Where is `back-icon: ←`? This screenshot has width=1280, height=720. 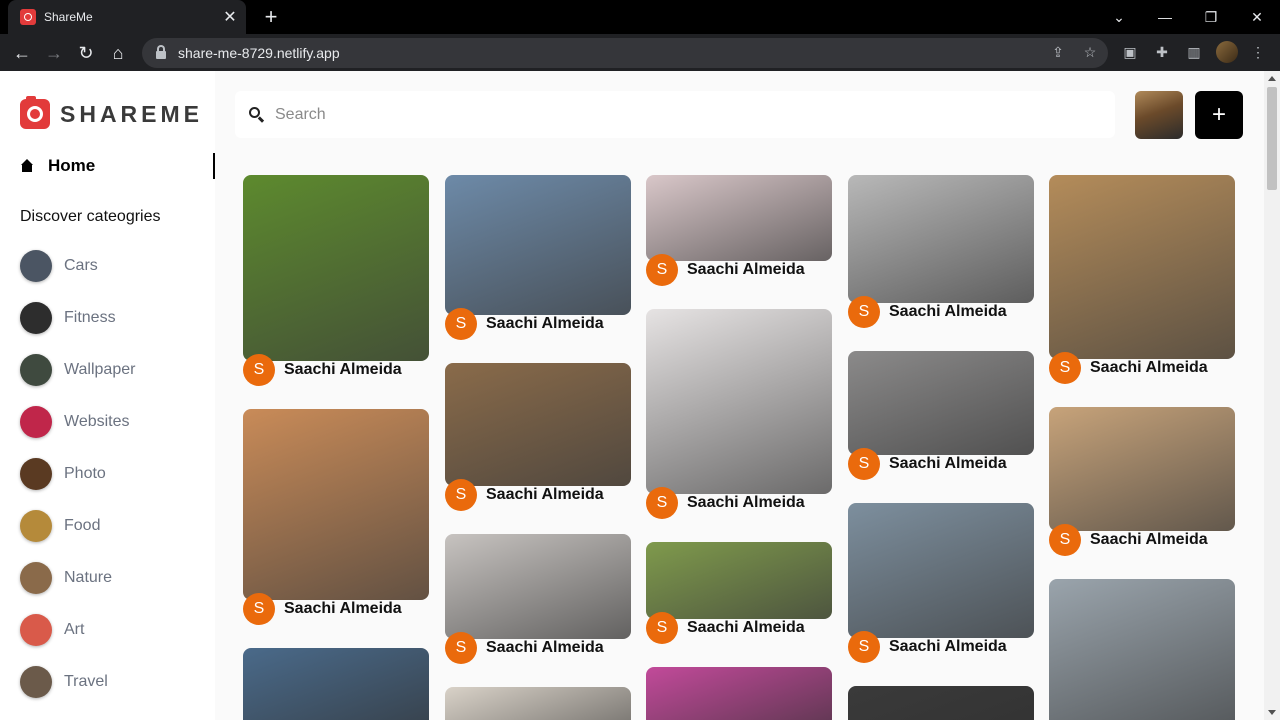 back-icon: ← is located at coordinates (22, 53).